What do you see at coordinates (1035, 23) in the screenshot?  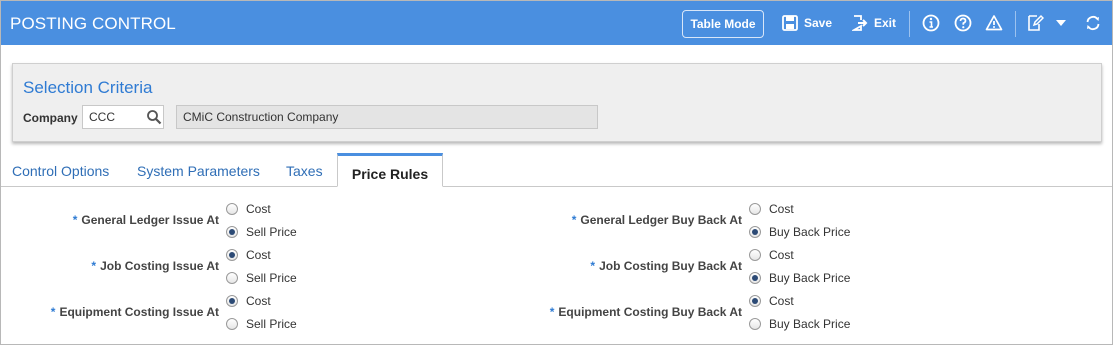 I see `edit-icon` at bounding box center [1035, 23].